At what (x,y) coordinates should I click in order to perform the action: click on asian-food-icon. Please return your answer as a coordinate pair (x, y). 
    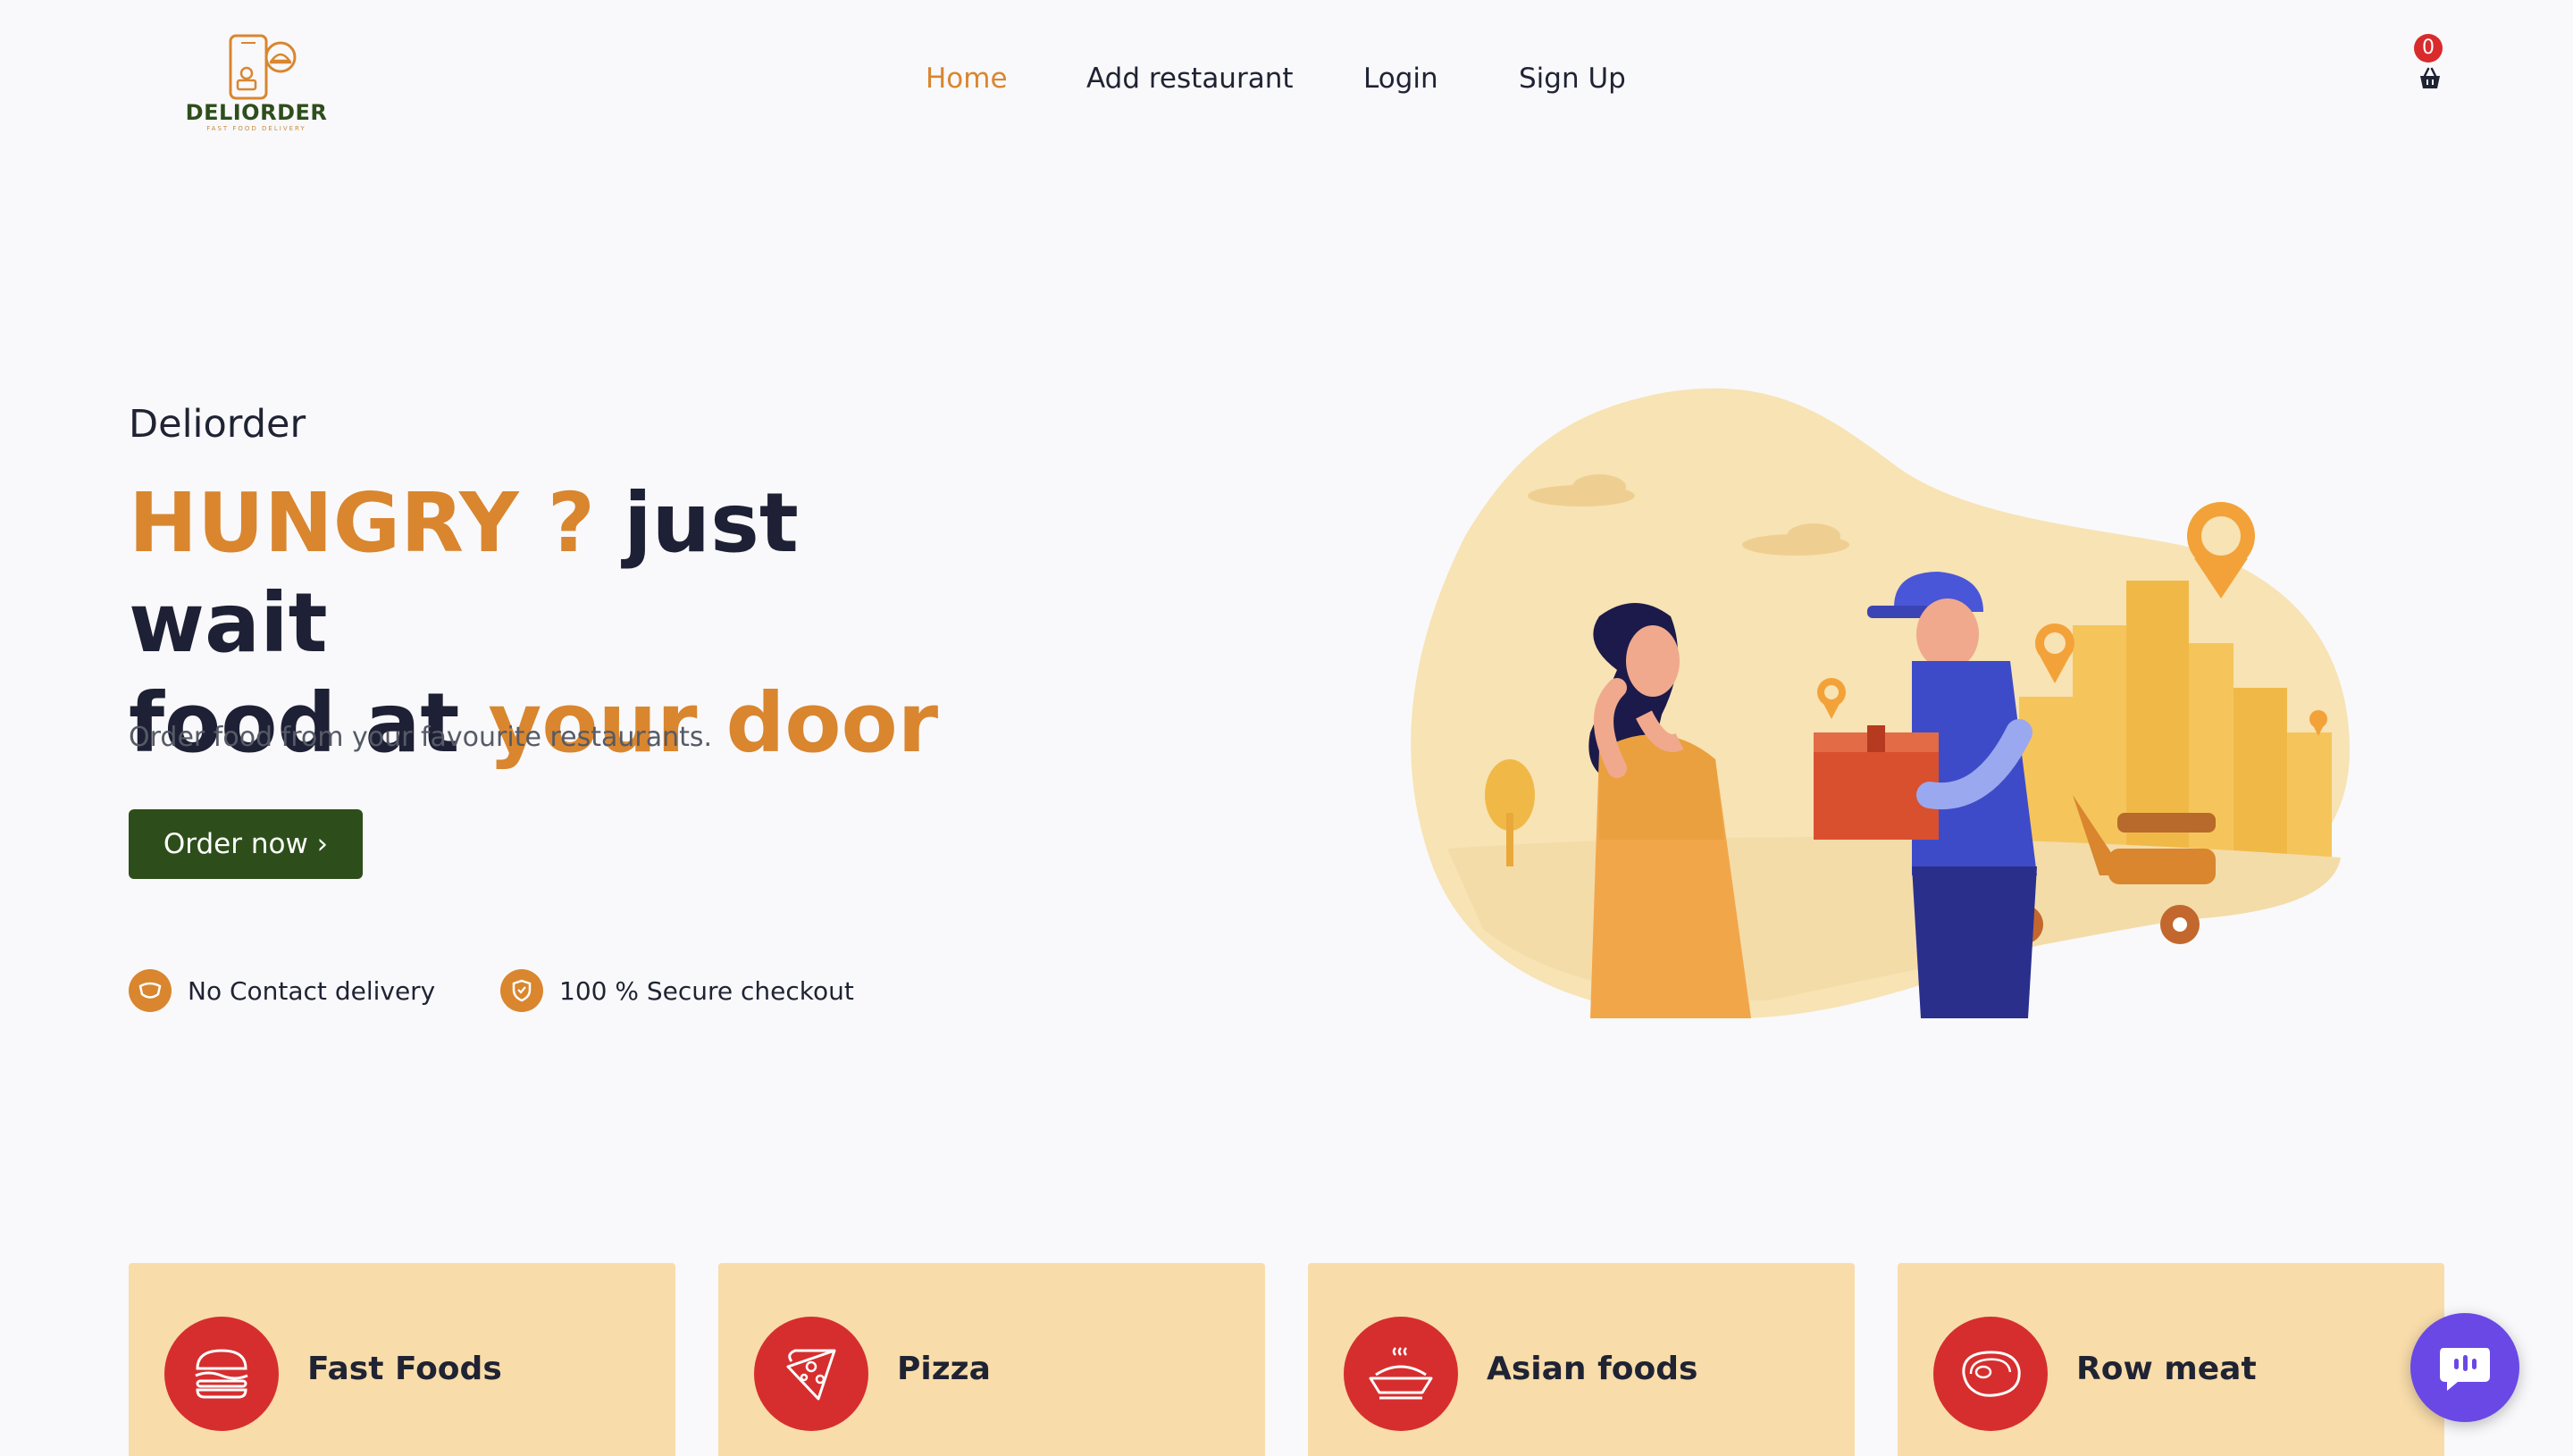
    Looking at the image, I should click on (1401, 1374).